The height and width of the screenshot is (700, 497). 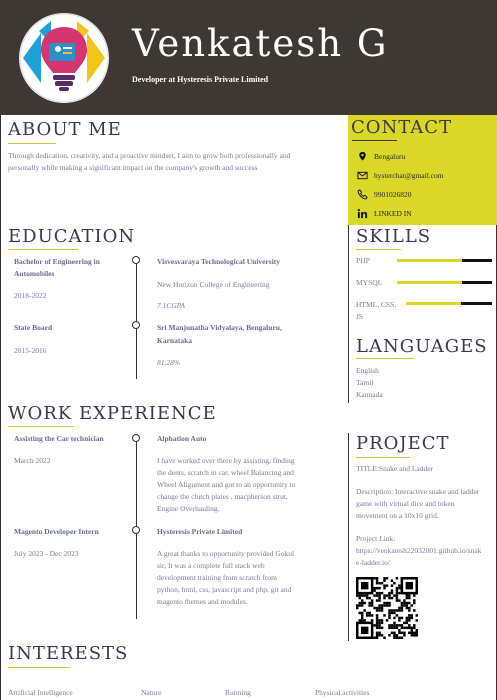 What do you see at coordinates (72, 236) in the screenshot?
I see `education-title: EDUCATION` at bounding box center [72, 236].